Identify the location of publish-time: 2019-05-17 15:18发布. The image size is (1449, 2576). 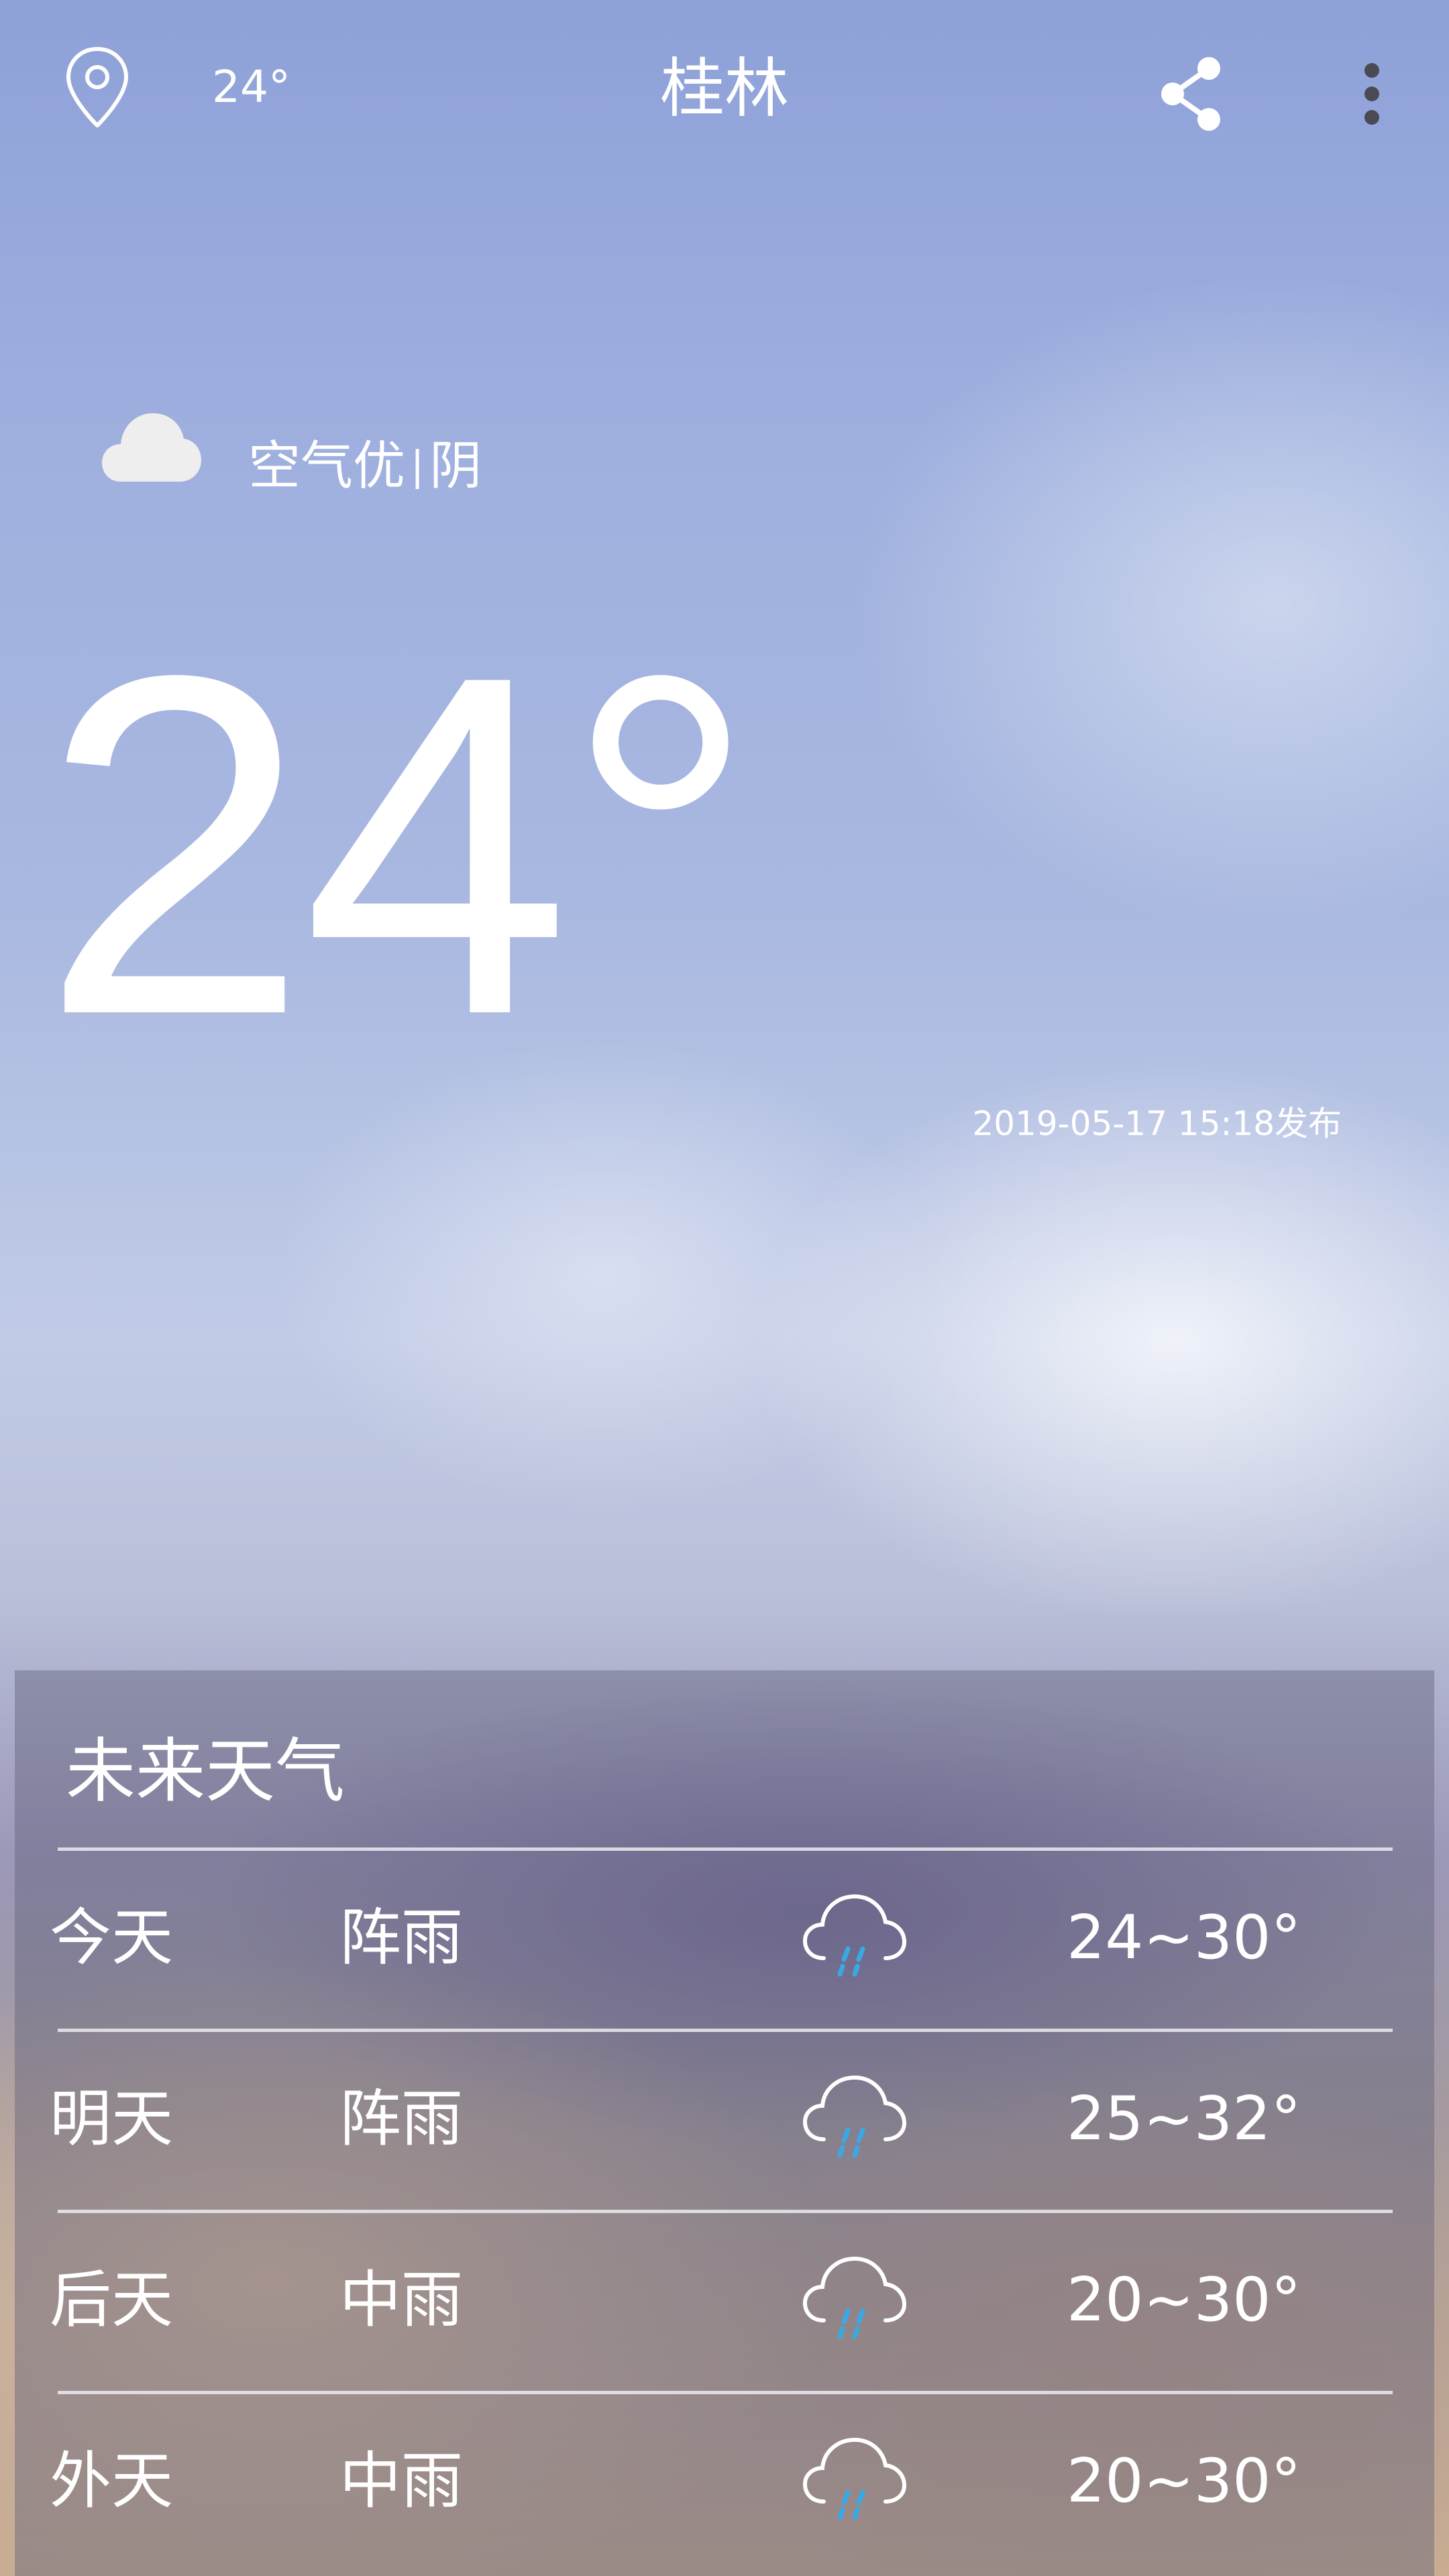
(1157, 1123).